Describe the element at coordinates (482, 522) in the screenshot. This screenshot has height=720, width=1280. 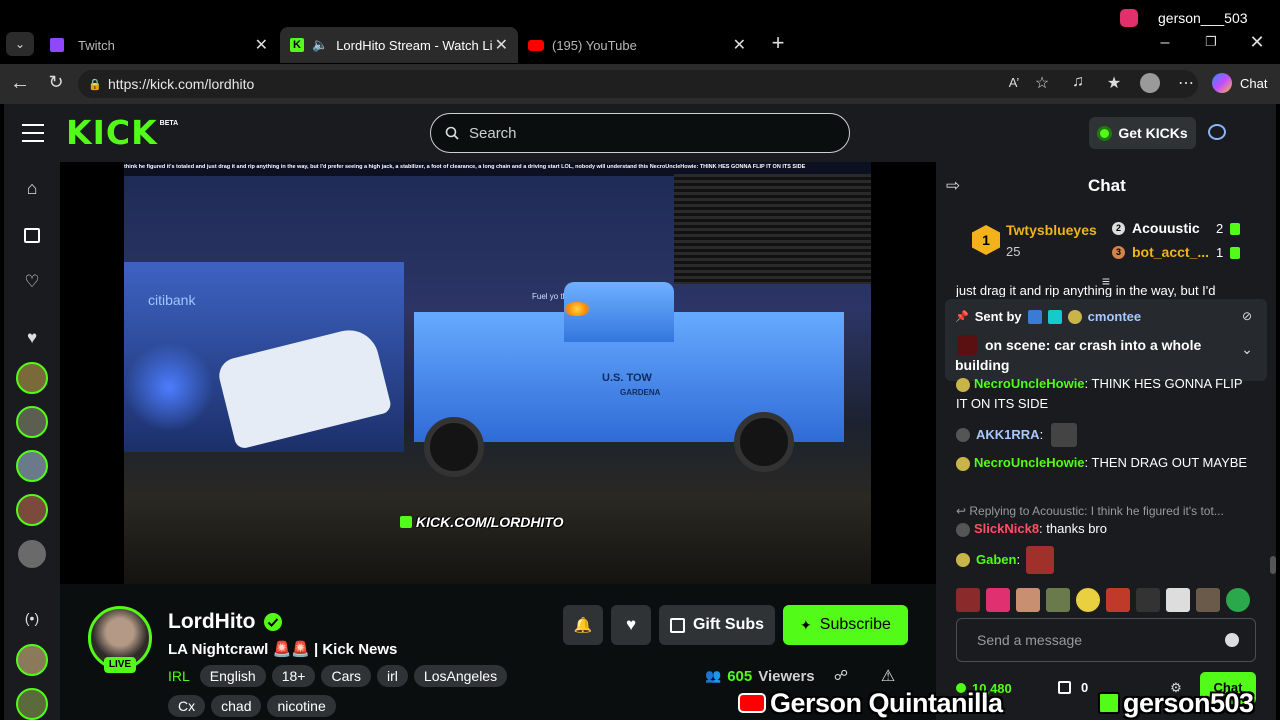
I see `stream-watermark: KICK.COM/LORDHITO` at that location.